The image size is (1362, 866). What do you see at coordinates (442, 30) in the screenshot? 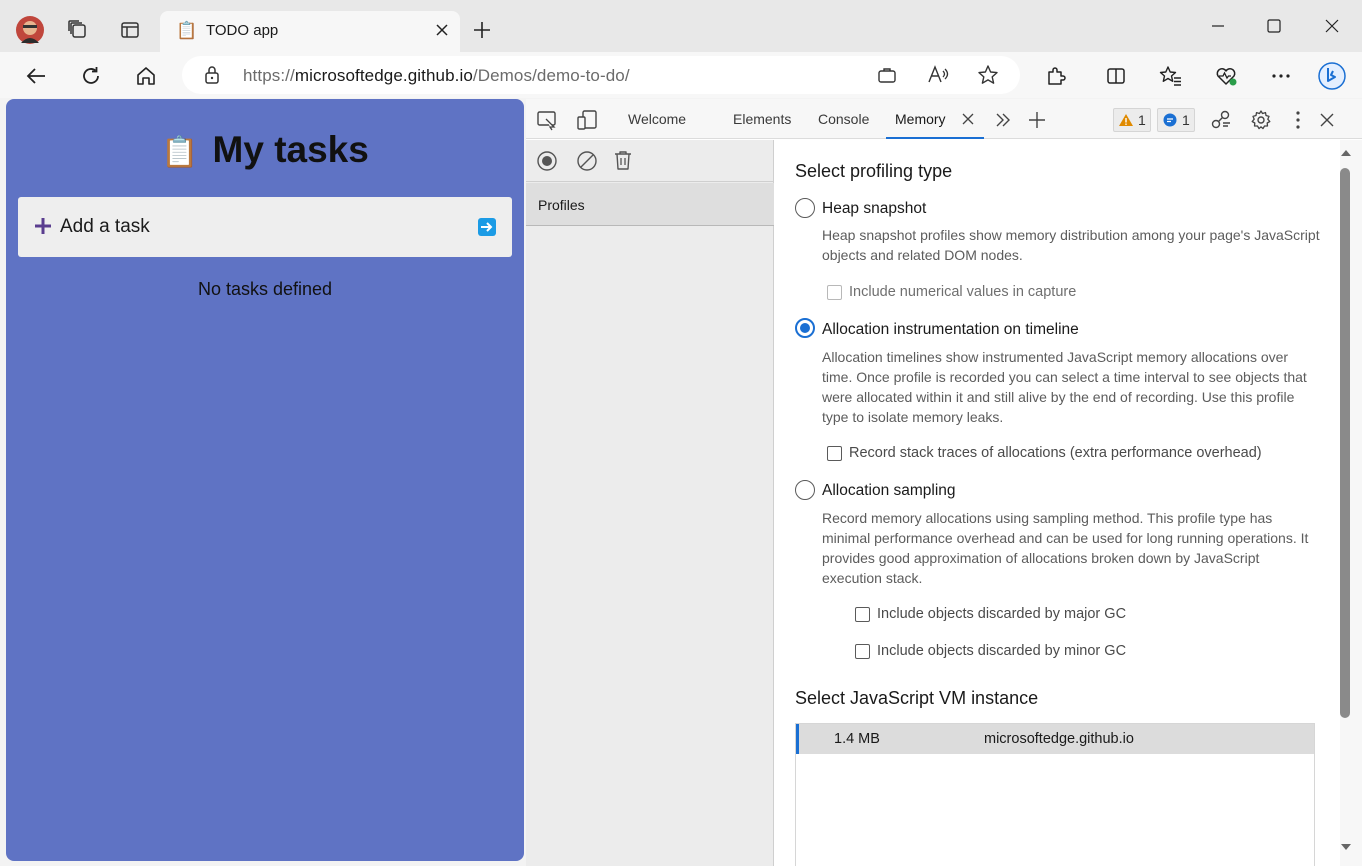
I see `close-tab-button` at bounding box center [442, 30].